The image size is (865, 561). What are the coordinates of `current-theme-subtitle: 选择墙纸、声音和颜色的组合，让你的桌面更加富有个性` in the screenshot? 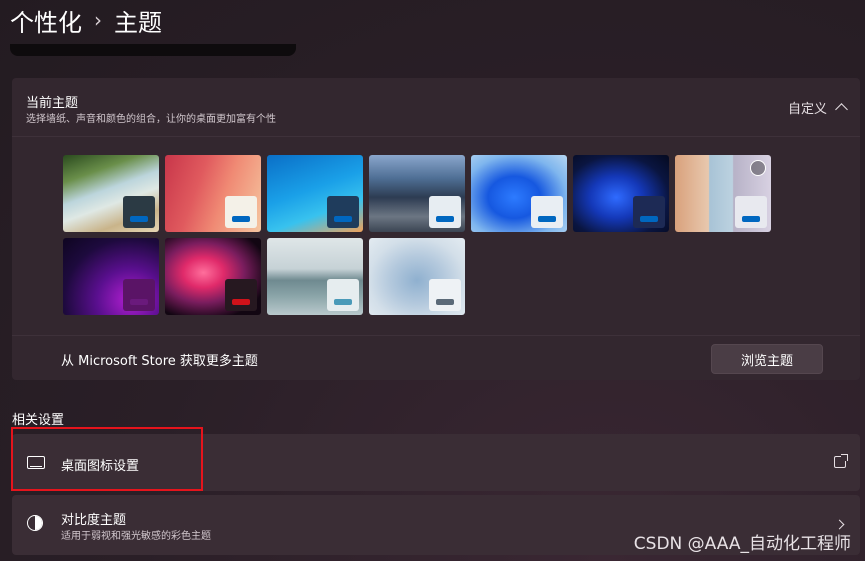 It's located at (151, 119).